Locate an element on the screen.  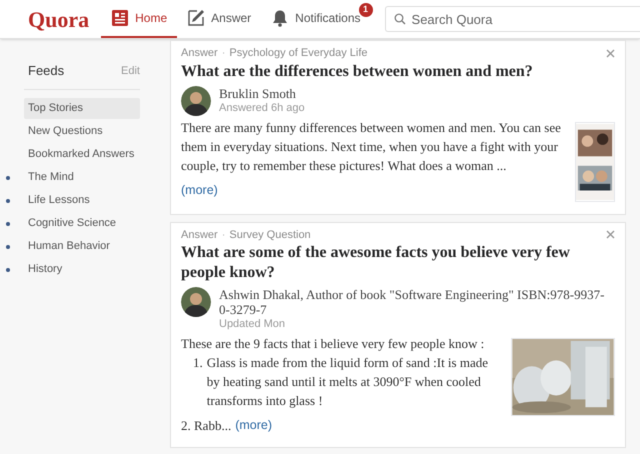
question-title: What are some of the awesome facts you believe very few people know? is located at coordinates (398, 263).